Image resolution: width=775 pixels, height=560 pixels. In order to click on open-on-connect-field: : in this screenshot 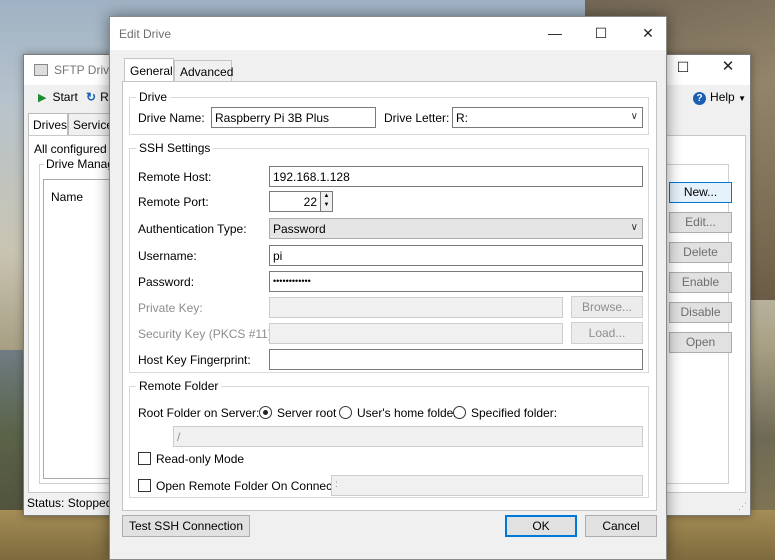, I will do `click(487, 485)`.